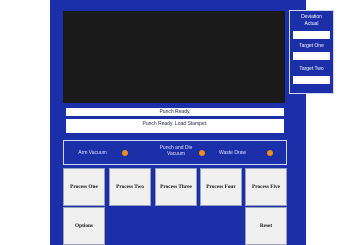 The width and height of the screenshot is (337, 245). Describe the element at coordinates (311, 17) in the screenshot. I see `deviation-label: Deviation` at that location.